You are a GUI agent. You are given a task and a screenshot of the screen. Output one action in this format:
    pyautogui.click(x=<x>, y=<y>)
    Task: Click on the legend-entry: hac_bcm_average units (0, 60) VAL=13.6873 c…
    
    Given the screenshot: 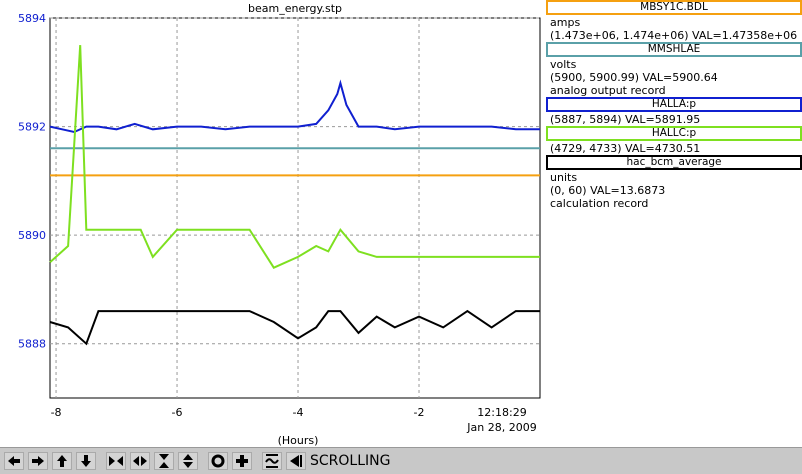 What is the action you would take?
    pyautogui.click(x=674, y=182)
    